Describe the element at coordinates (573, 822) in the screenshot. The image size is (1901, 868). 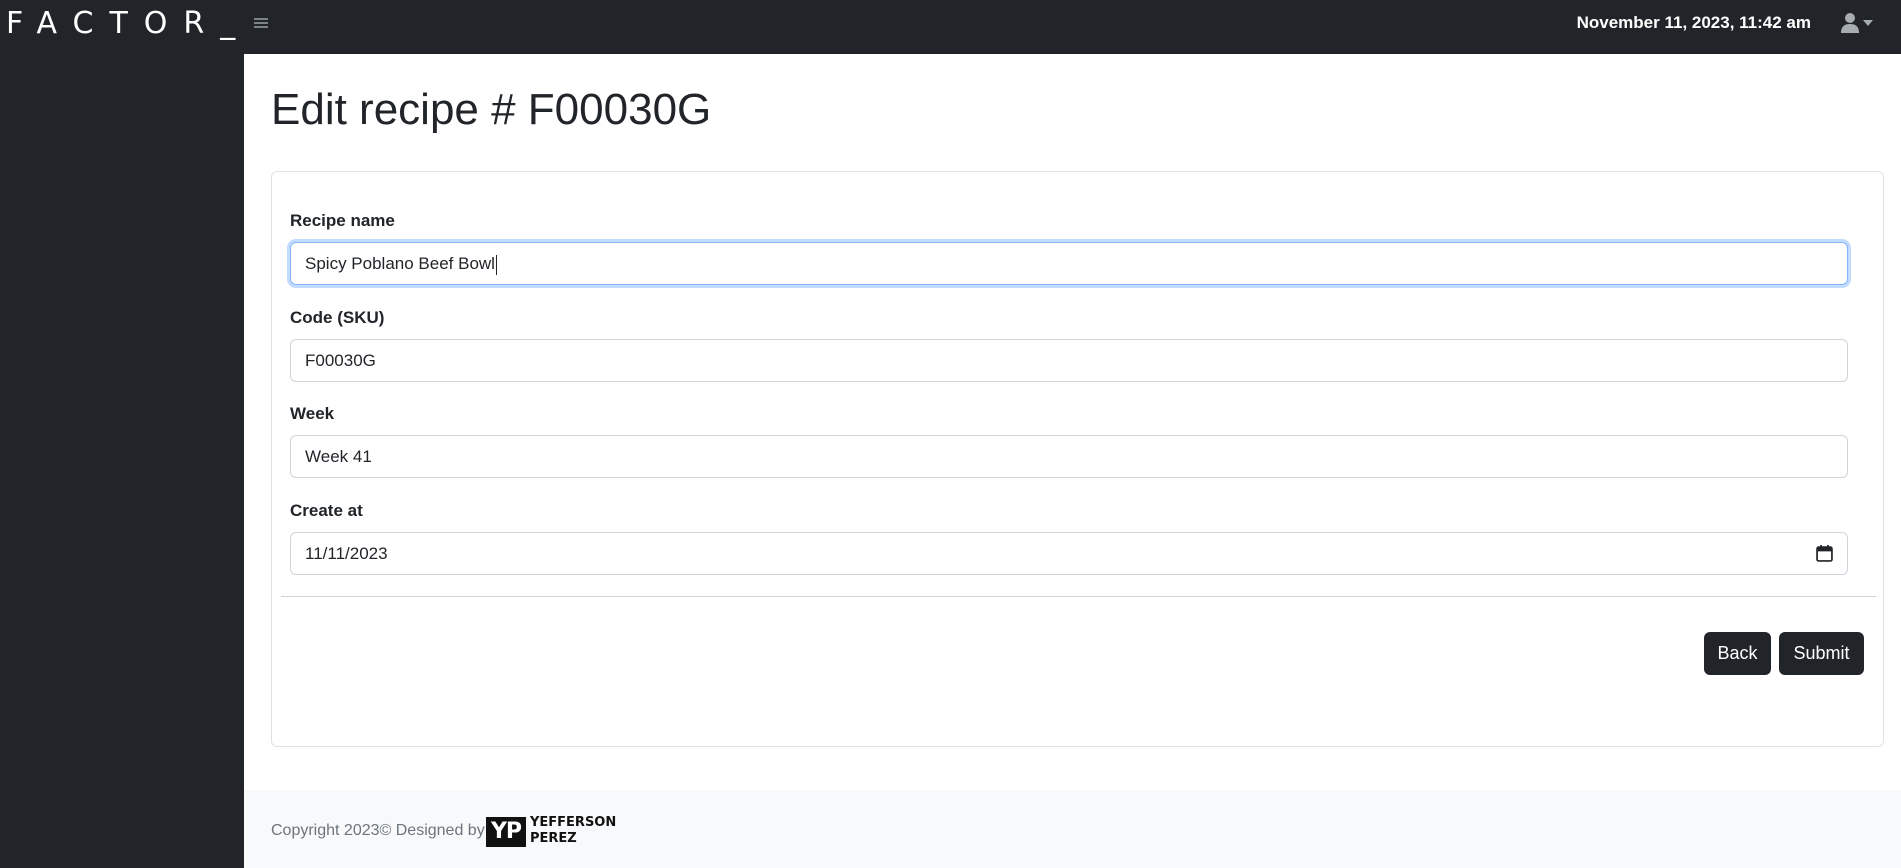
I see `designer-first-name: YEFFERSON` at that location.